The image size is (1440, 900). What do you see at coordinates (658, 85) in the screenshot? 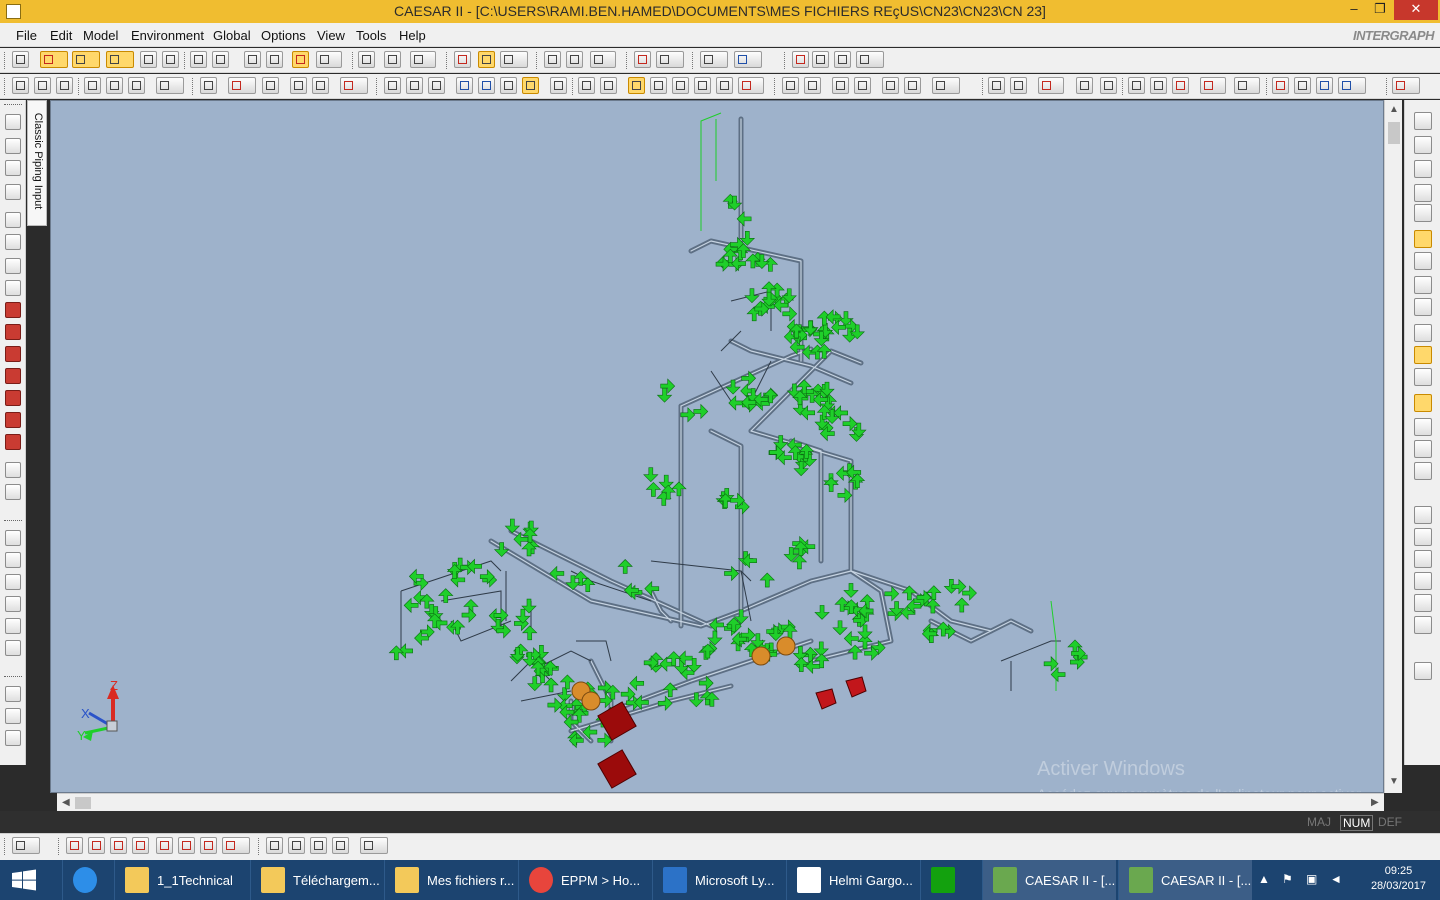
I see `centerline-button` at bounding box center [658, 85].